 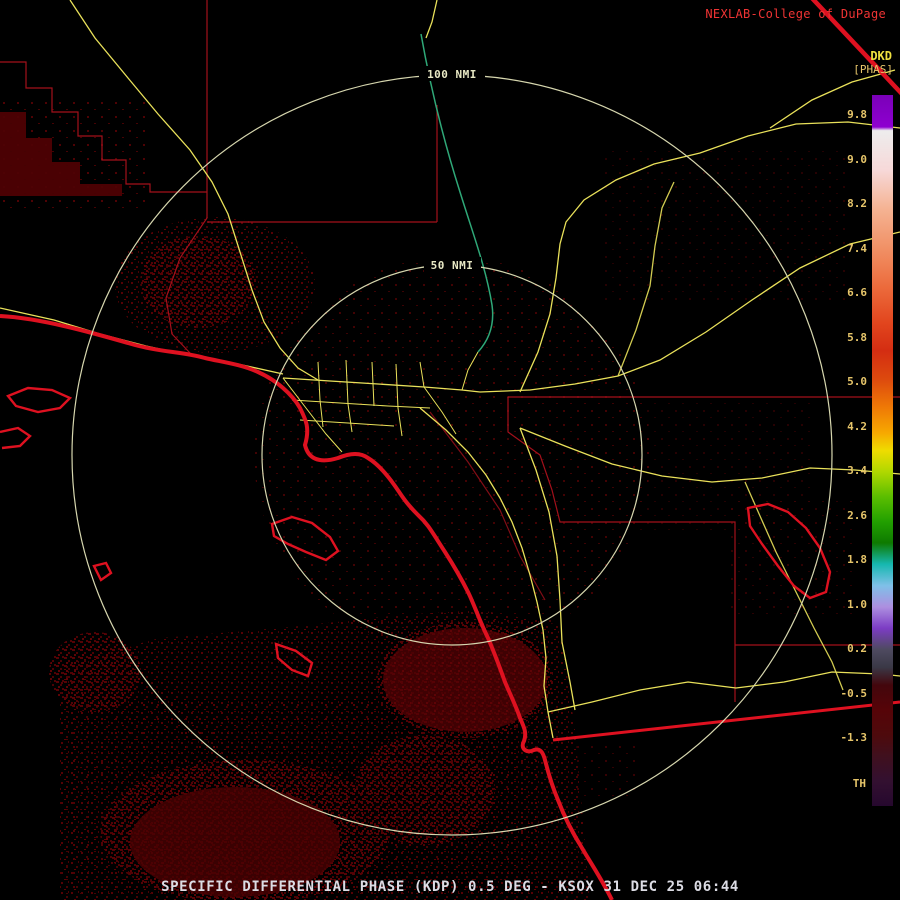 What do you see at coordinates (431, 19) in the screenshot?
I see `highway-segment` at bounding box center [431, 19].